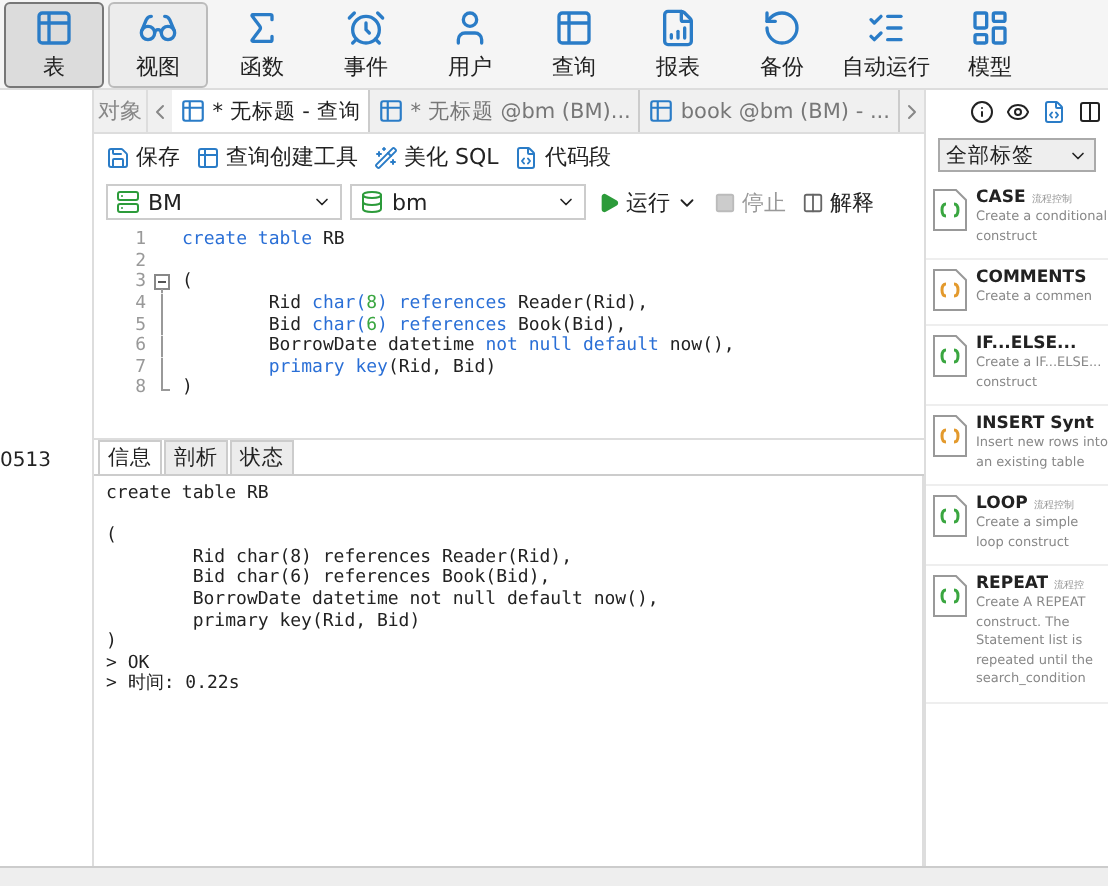  What do you see at coordinates (382, 590) in the screenshot?
I see `output-text: create table RB ( Rid char(8) references Reader(Rid), Bid char(6) references Book(Bid), BorrowDate datetime not null default now(), primary key(Rid, Bid) ) > OK > 时间: 0.22s` at bounding box center [382, 590].